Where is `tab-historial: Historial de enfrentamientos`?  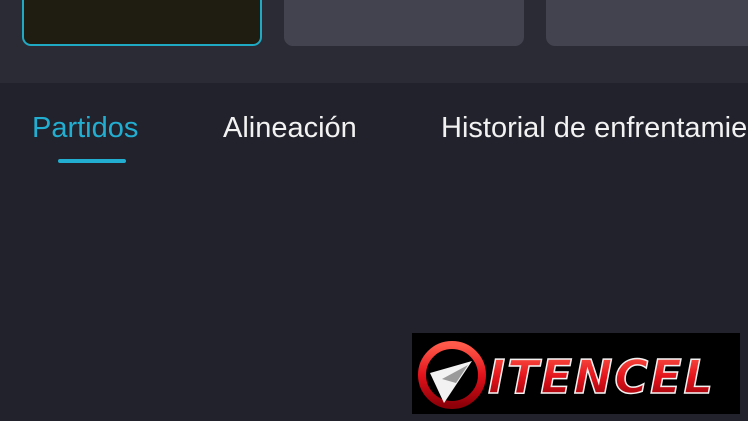 tab-historial: Historial de enfrentamientos is located at coordinates (594, 128).